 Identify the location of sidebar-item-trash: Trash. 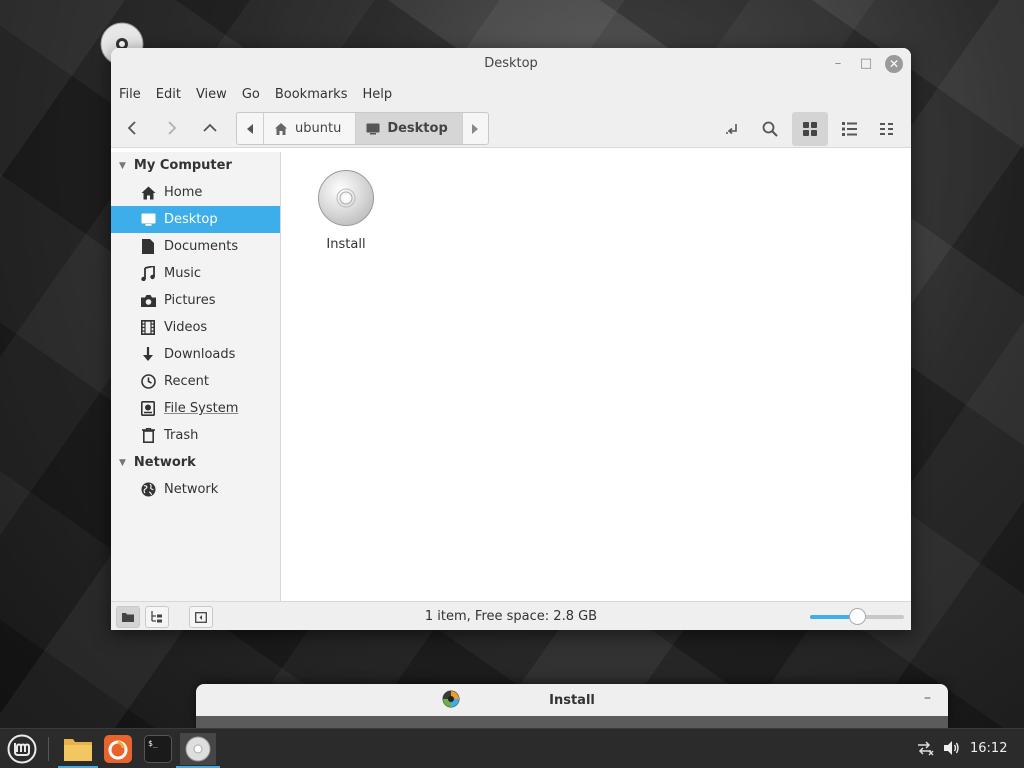
(195, 435).